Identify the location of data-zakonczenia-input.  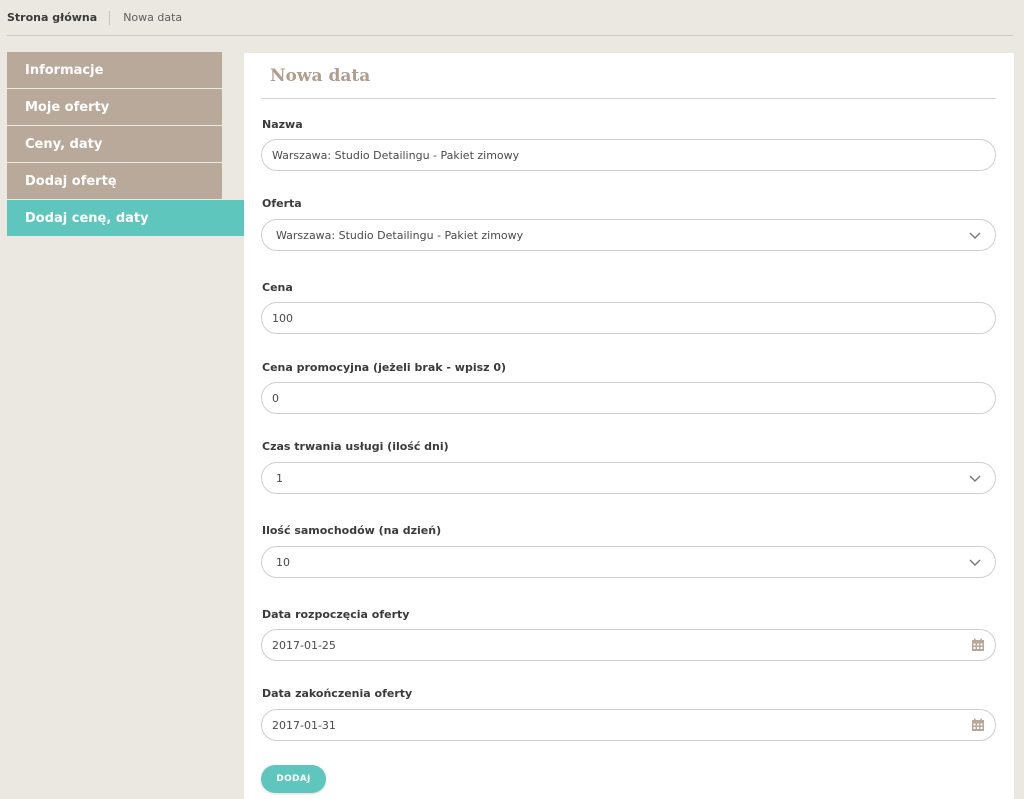
(633, 725).